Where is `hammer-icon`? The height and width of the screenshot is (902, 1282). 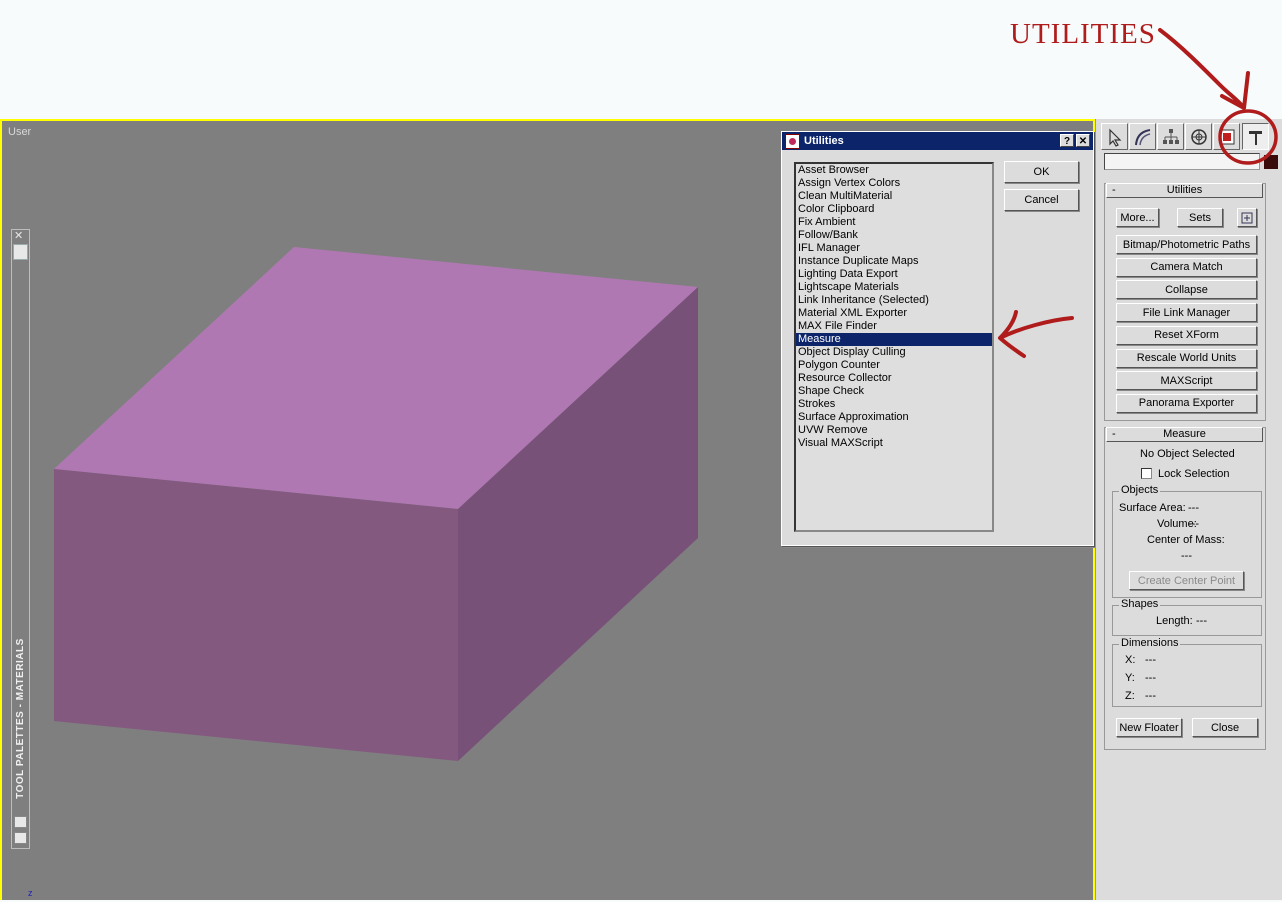 hammer-icon is located at coordinates (1255, 138).